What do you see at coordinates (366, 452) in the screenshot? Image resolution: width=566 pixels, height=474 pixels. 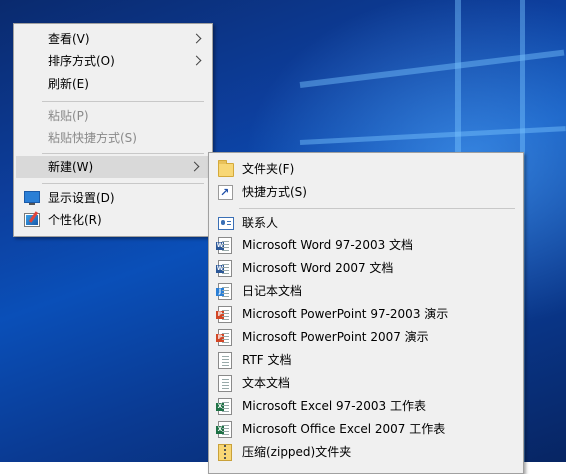 I see `submenu-item-zip-folder: 压缩(zipped)文件夹` at bounding box center [366, 452].